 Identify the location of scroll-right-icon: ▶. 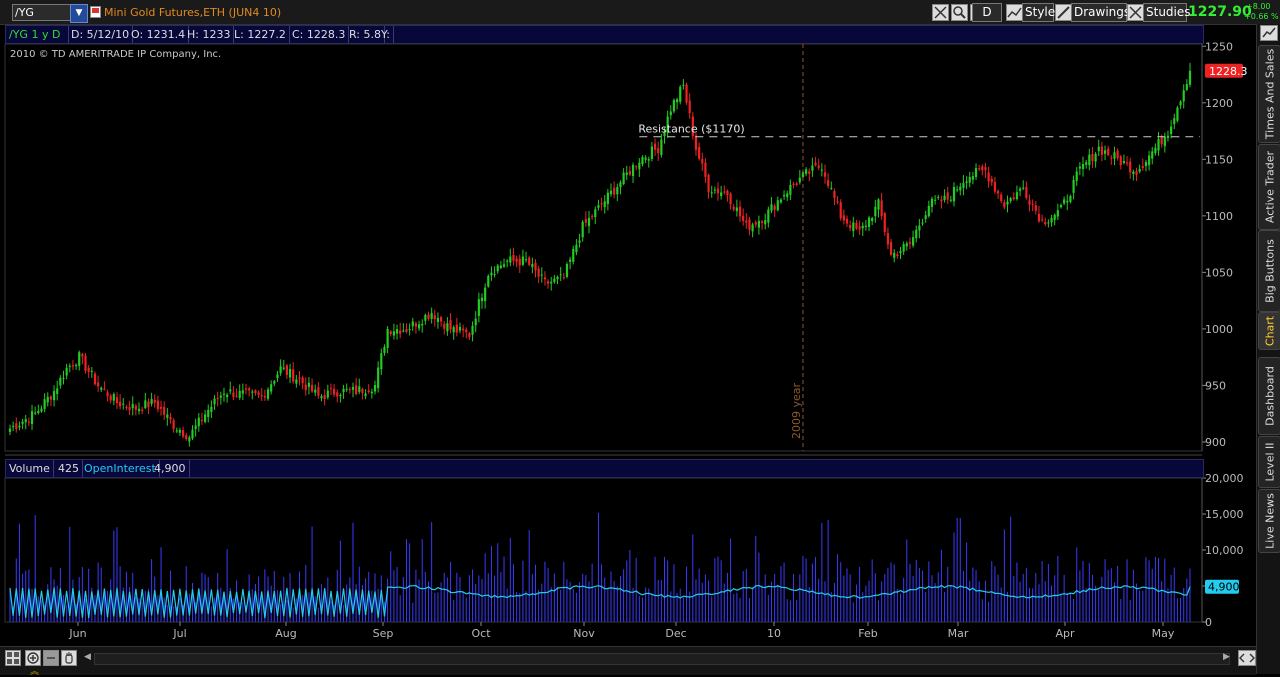
(1226, 657).